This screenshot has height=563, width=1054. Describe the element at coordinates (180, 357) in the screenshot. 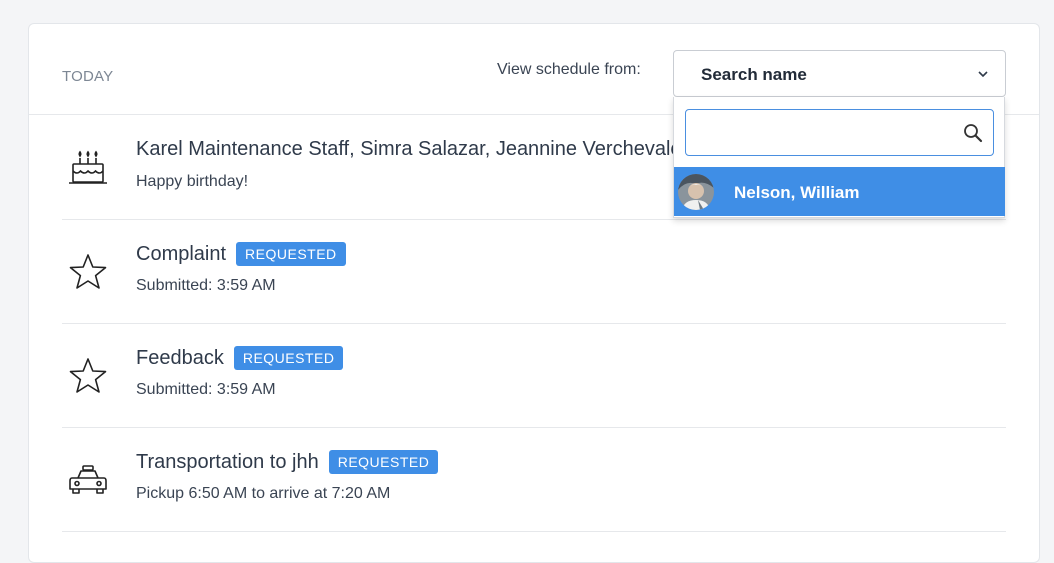

I see `item-title: Feedback` at that location.